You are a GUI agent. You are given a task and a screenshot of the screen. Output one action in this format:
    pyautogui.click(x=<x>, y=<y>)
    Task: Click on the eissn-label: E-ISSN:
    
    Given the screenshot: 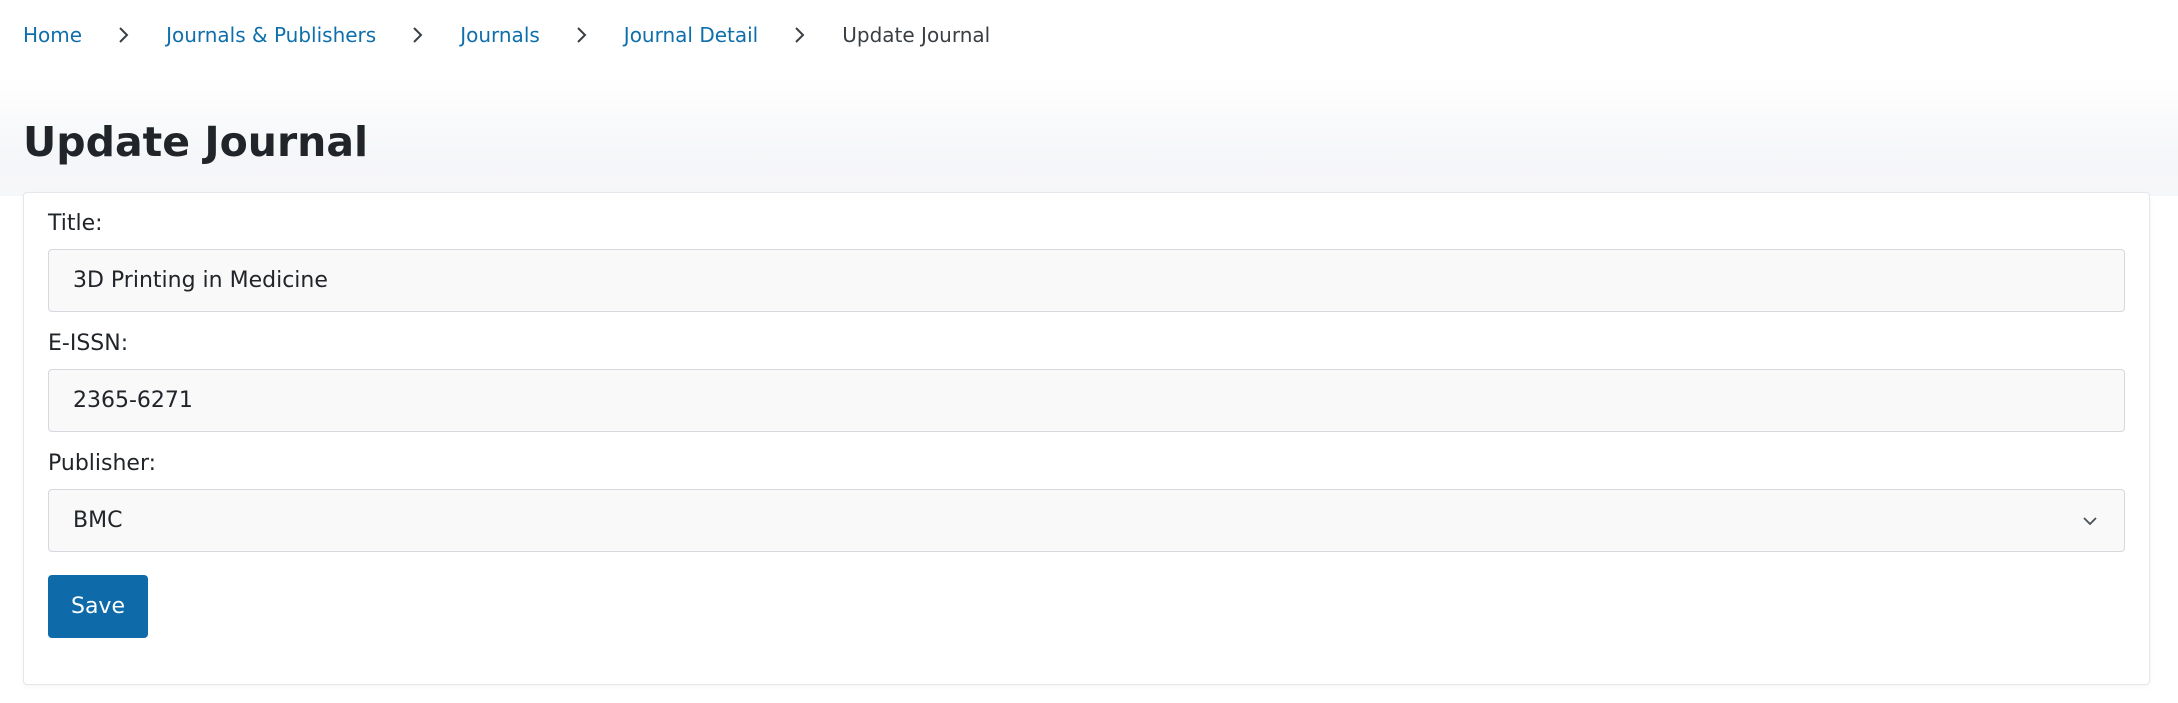 What is the action you would take?
    pyautogui.click(x=88, y=343)
    